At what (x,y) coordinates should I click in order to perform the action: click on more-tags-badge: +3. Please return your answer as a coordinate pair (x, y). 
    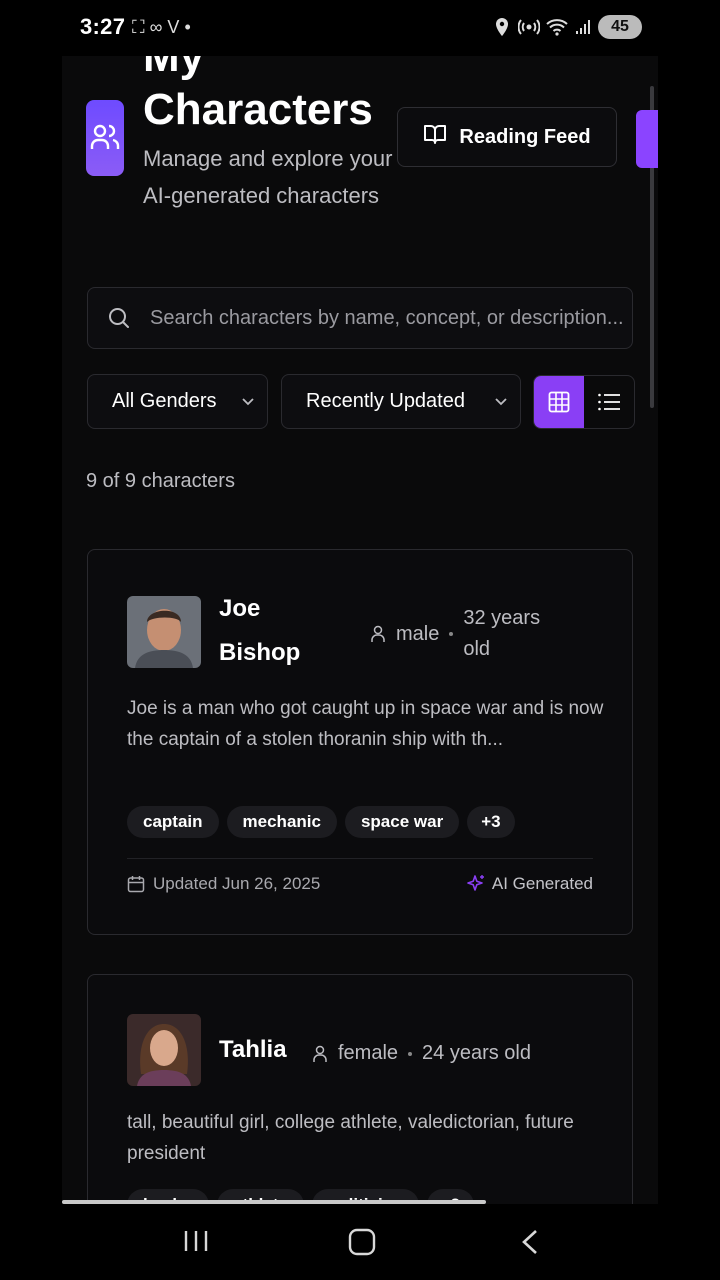
    Looking at the image, I should click on (491, 822).